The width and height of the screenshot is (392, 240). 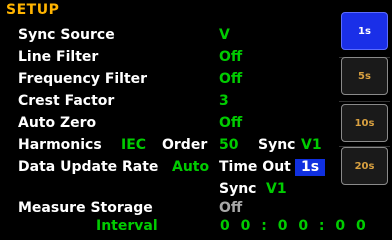 What do you see at coordinates (60, 145) in the screenshot?
I see `harmonics-label: Harmonics` at bounding box center [60, 145].